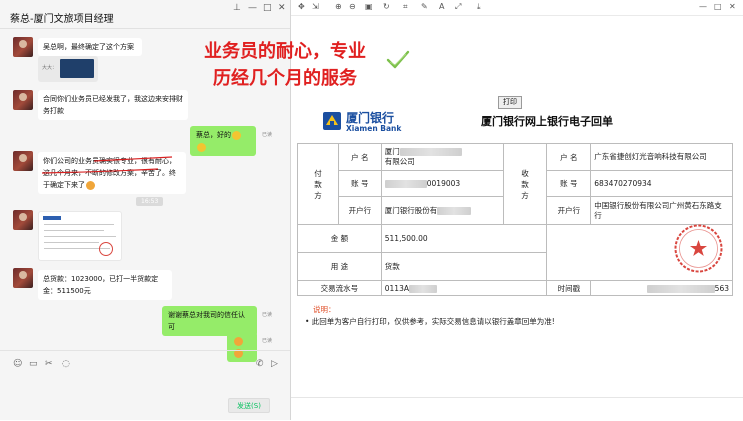 The image size is (743, 421). I want to click on zoom-in-icon: ⊕, so click(338, 6).